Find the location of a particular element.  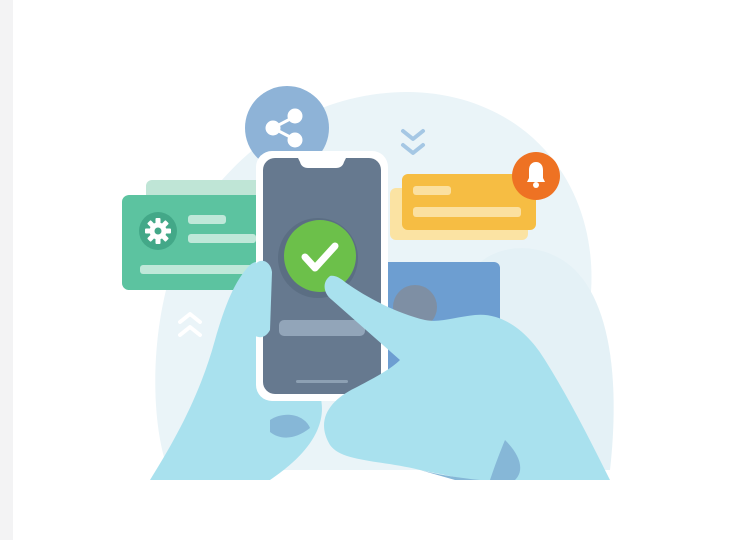

check-icon is located at coordinates (320, 256).